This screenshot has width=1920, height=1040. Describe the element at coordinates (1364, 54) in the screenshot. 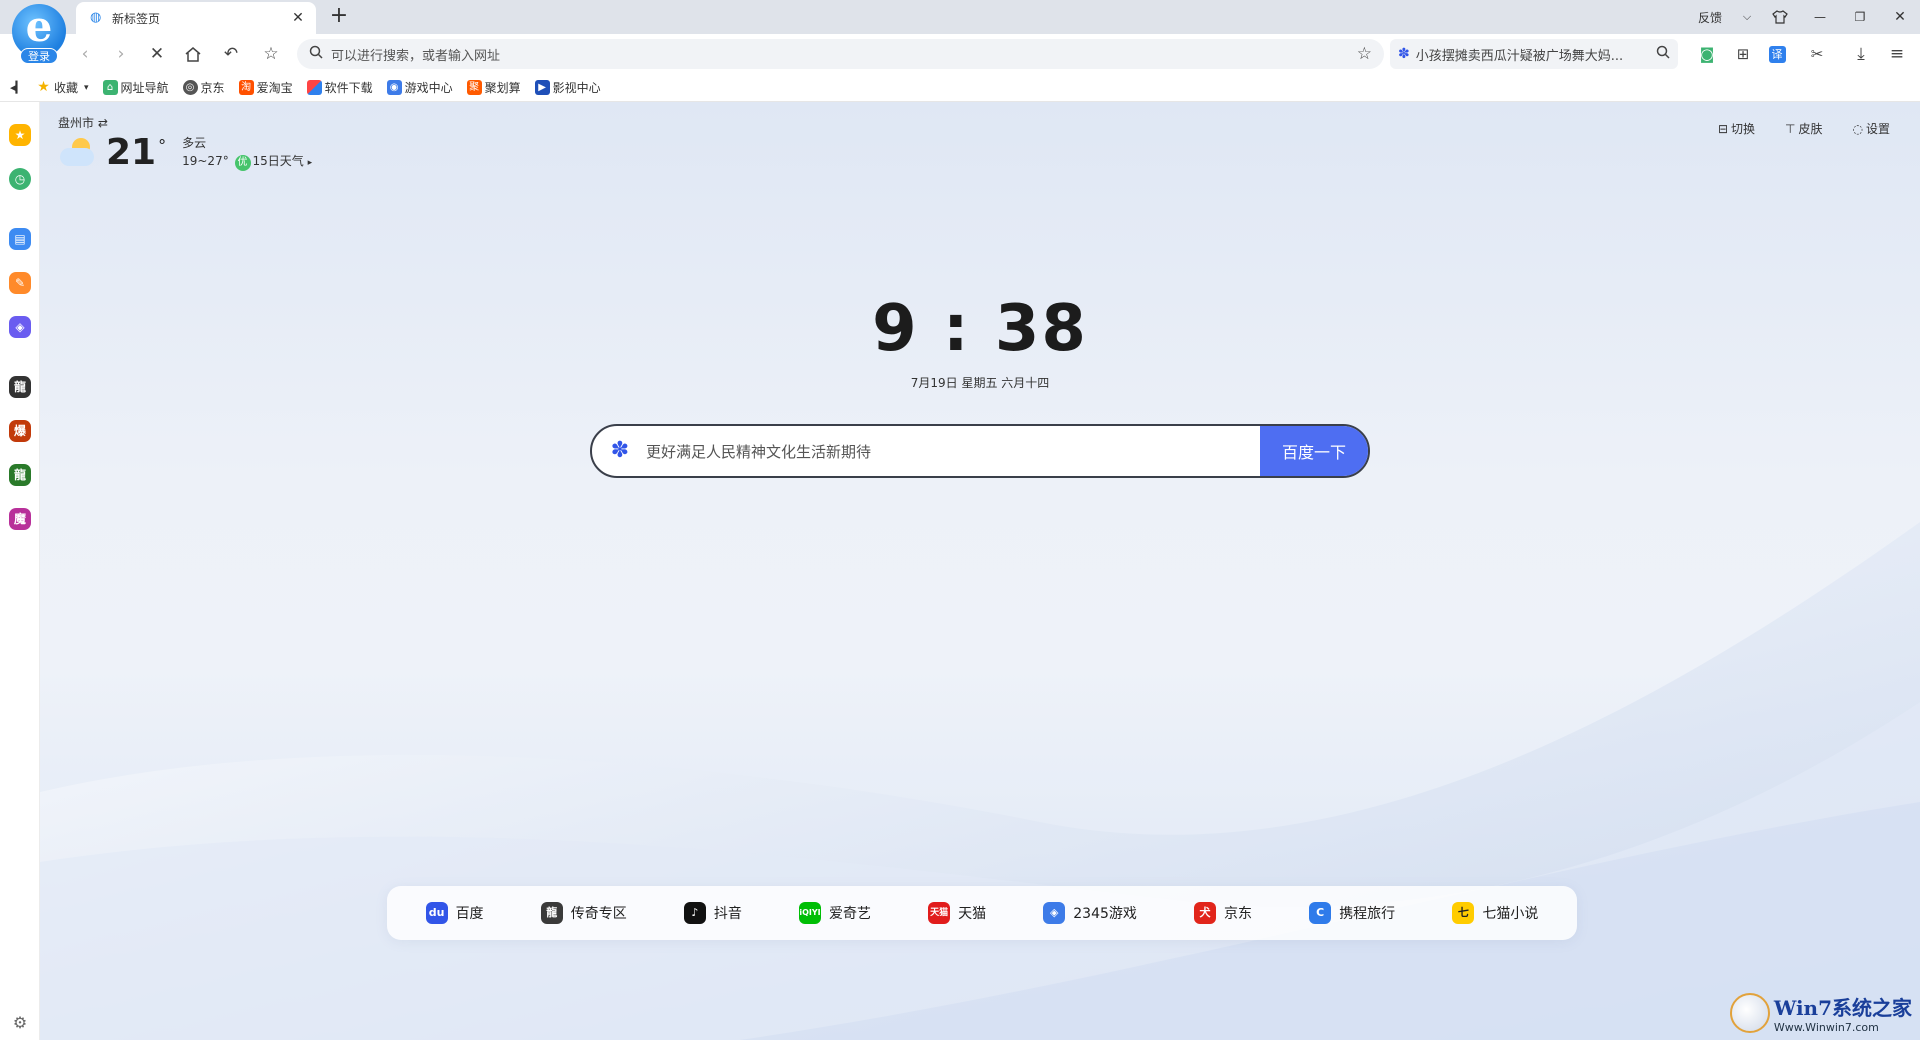

I see `favorite-star-icon: ☆` at that location.